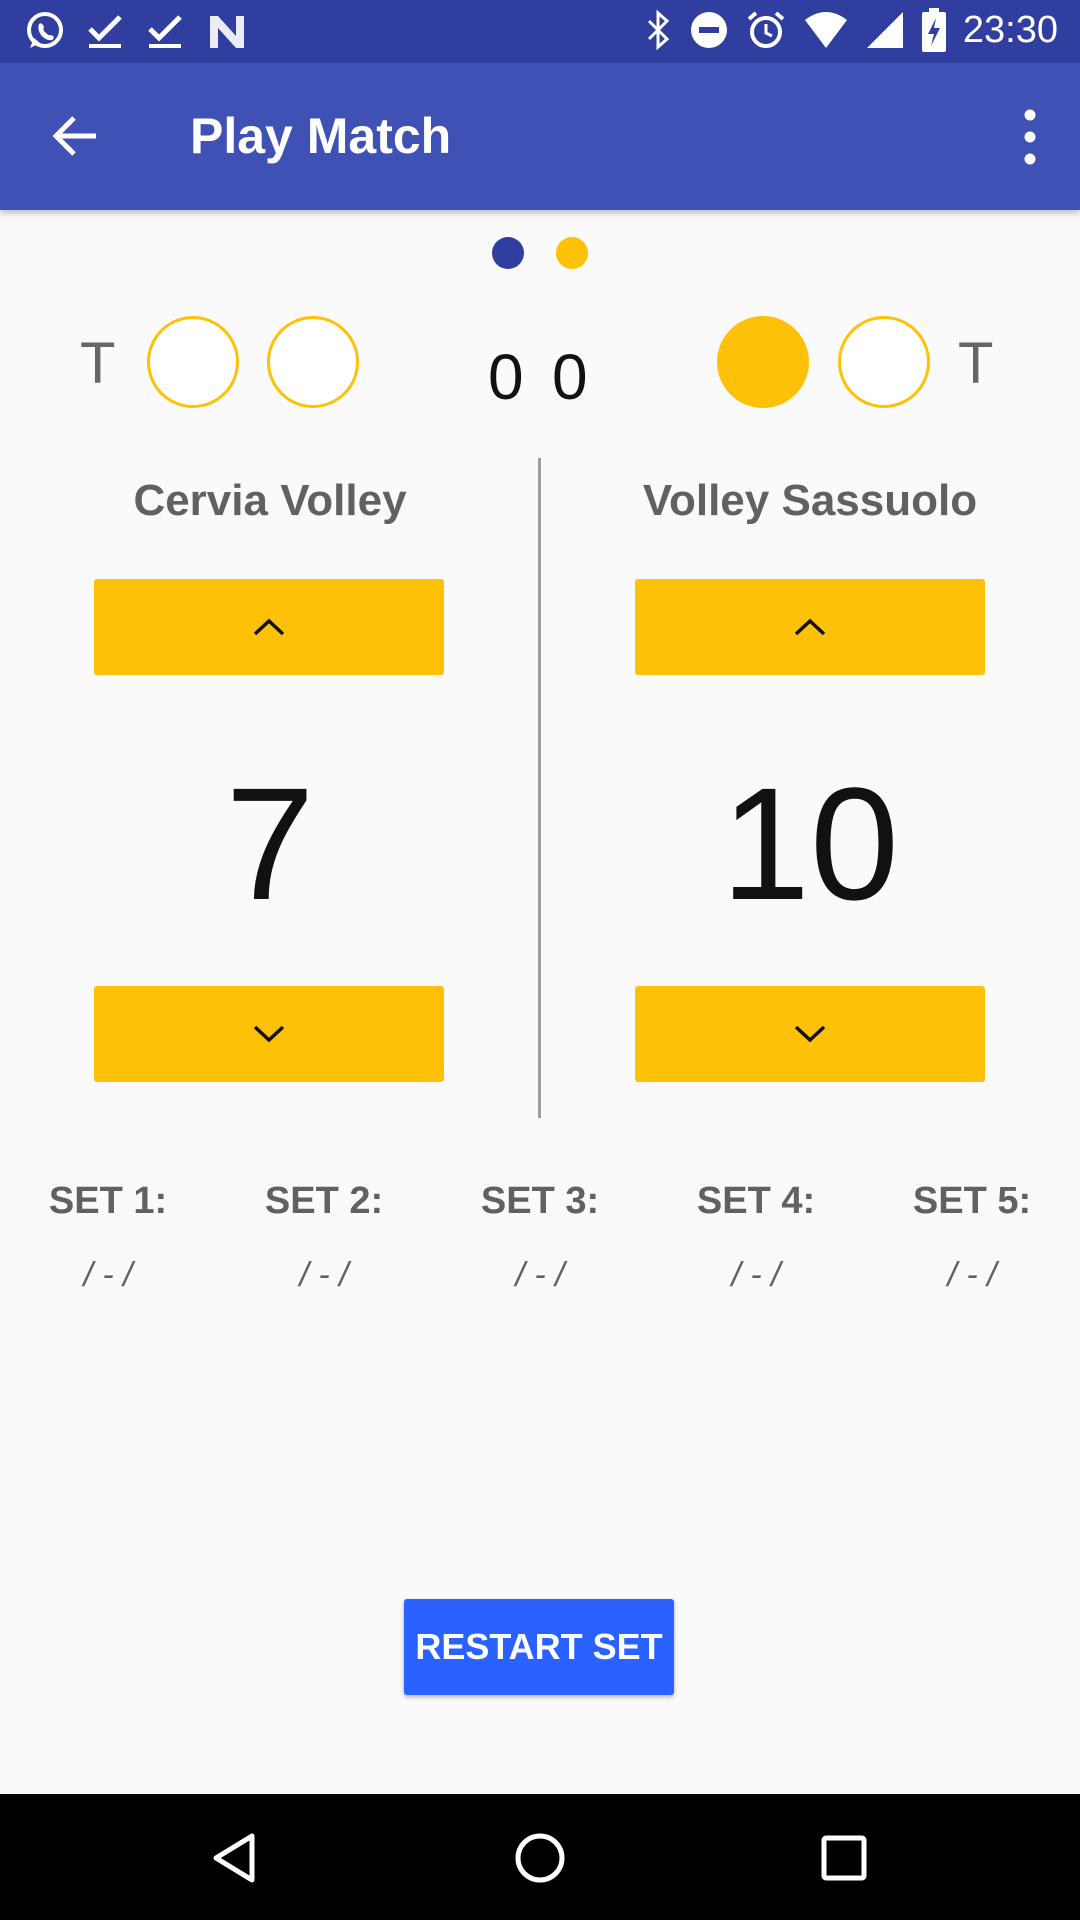 The width and height of the screenshot is (1080, 1920). I want to click on wifi-icon, so click(825, 30).